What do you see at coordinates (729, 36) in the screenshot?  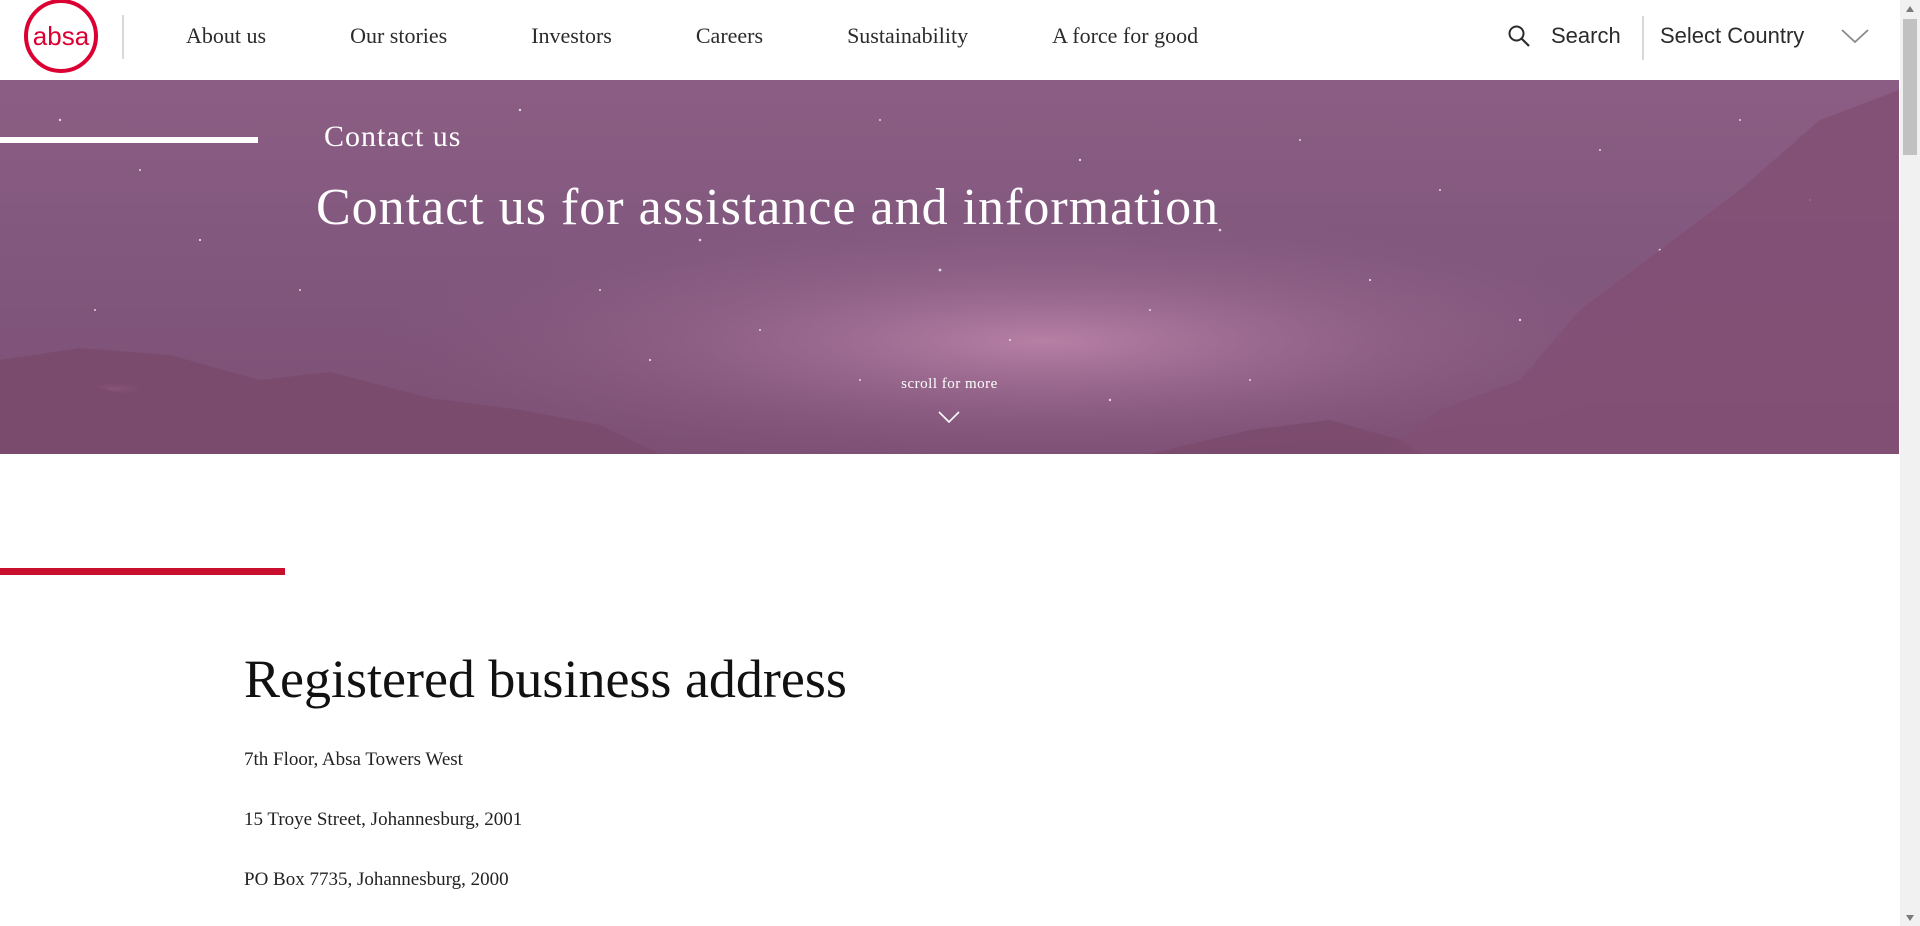 I see `nav-careers: Careers` at bounding box center [729, 36].